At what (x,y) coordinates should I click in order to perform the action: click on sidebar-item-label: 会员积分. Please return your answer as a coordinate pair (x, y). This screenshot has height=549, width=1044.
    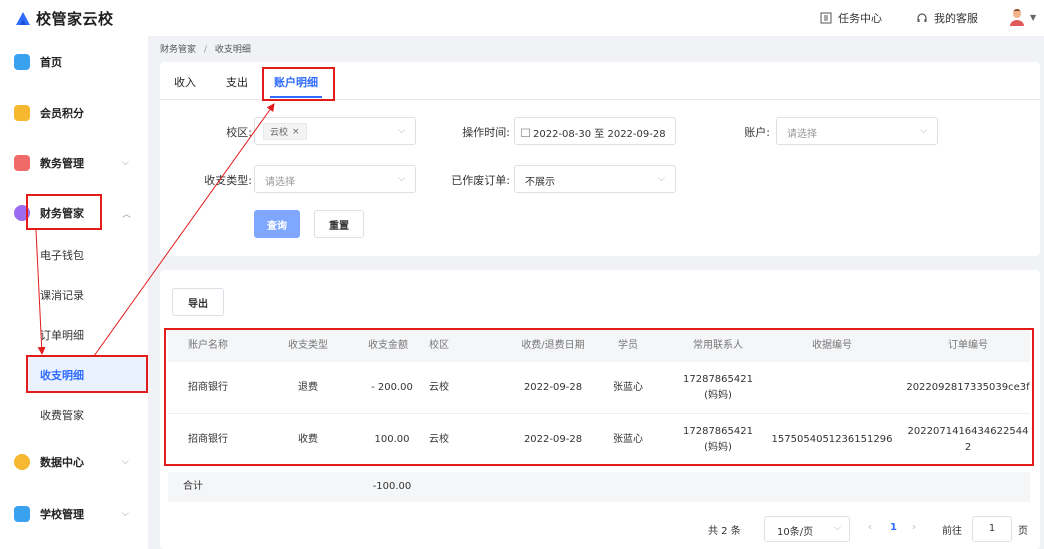
    Looking at the image, I should click on (62, 113).